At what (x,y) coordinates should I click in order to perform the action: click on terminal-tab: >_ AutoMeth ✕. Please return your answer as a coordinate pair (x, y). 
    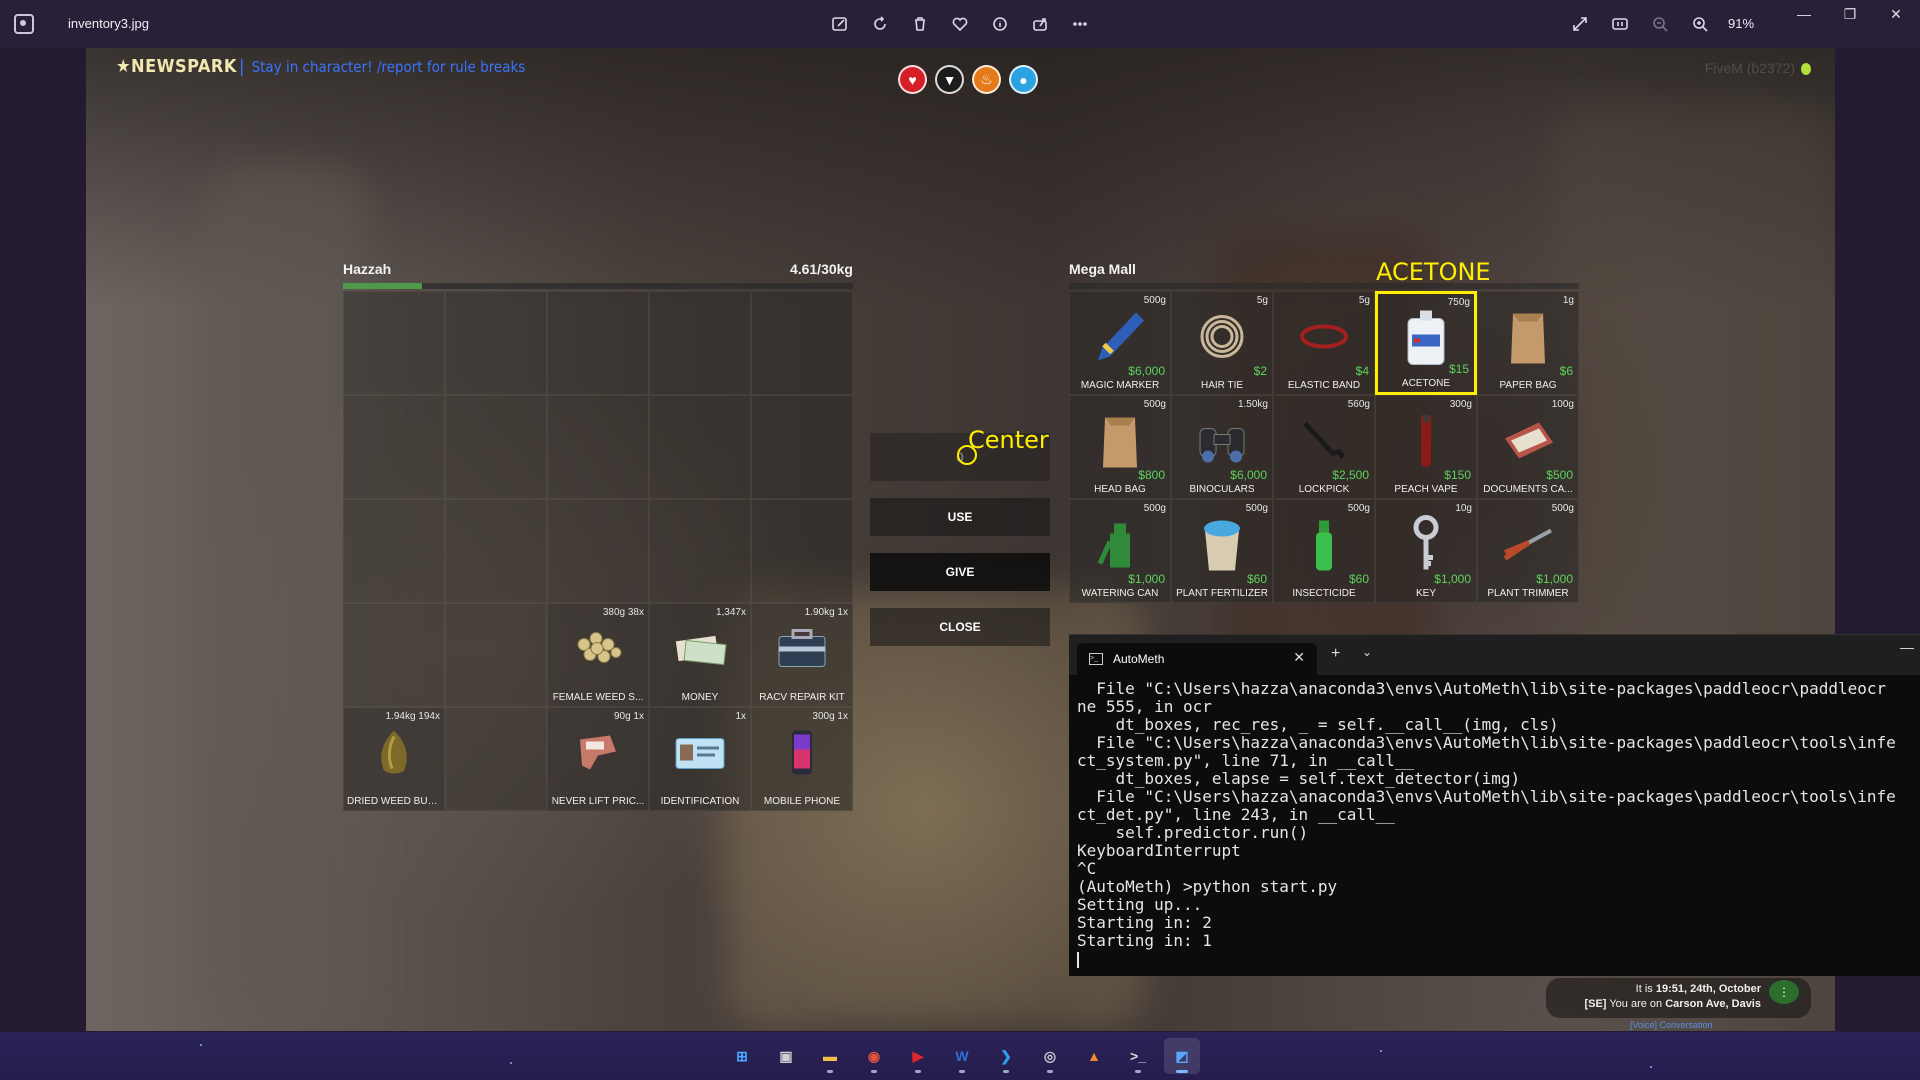
    Looking at the image, I should click on (1197, 659).